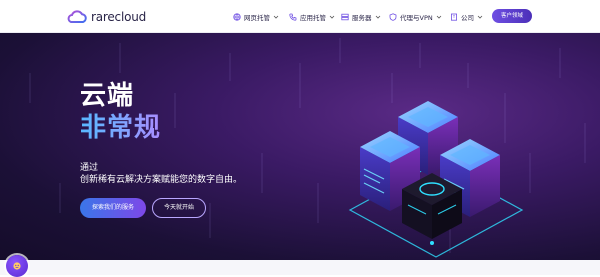 This screenshot has height=277, width=600. I want to click on globe-icon, so click(237, 16).